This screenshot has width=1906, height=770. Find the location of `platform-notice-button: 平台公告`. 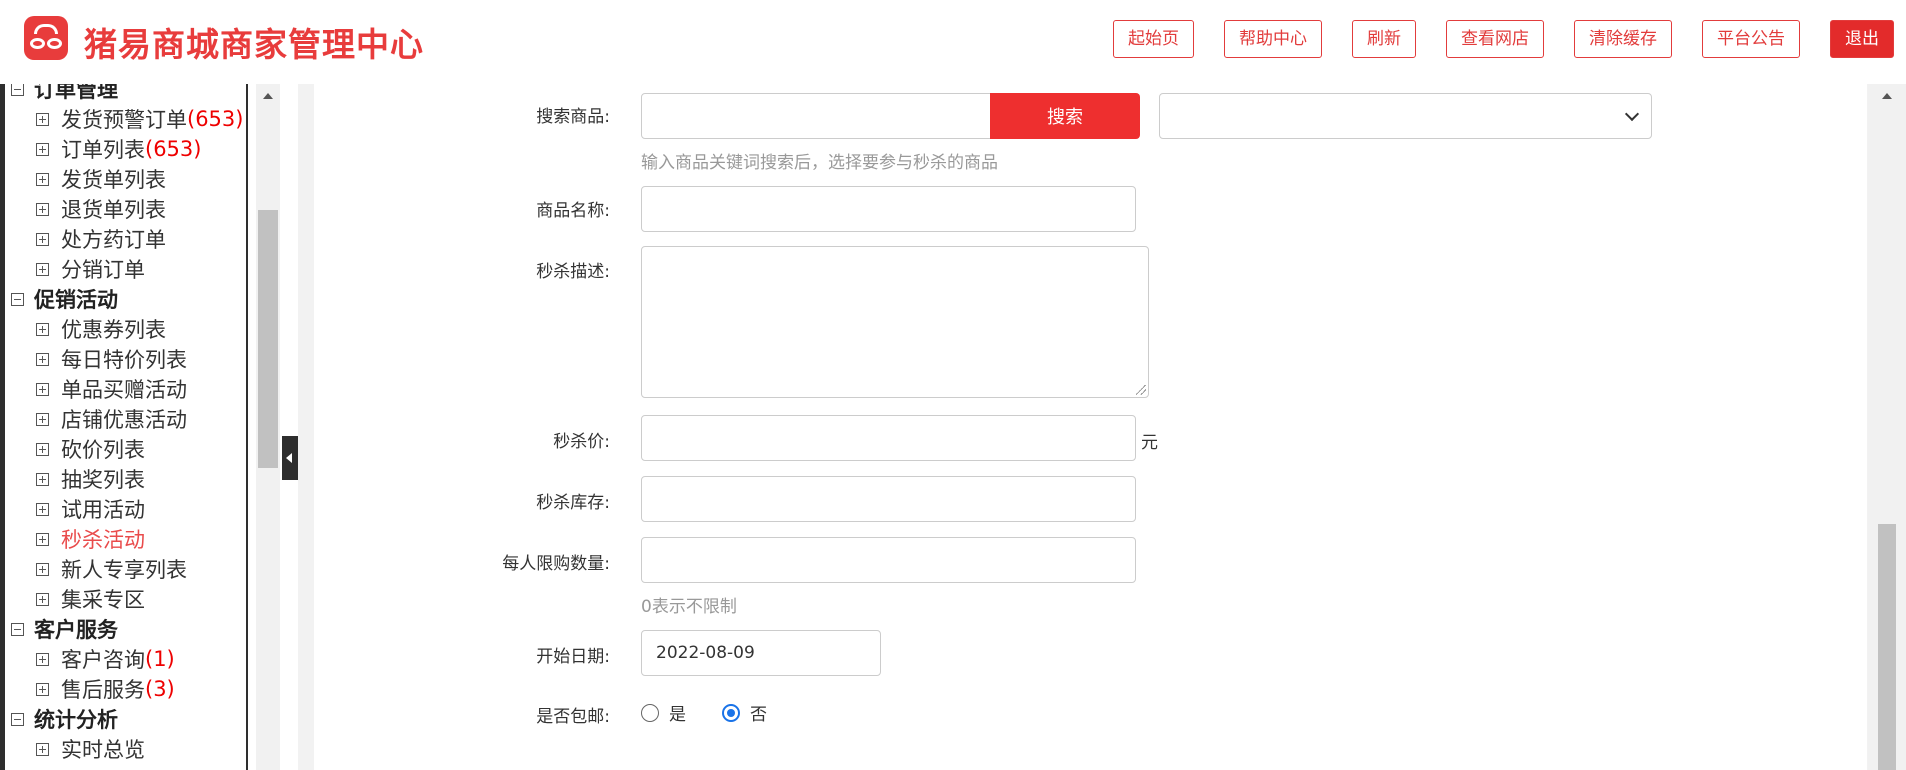

platform-notice-button: 平台公告 is located at coordinates (1751, 39).